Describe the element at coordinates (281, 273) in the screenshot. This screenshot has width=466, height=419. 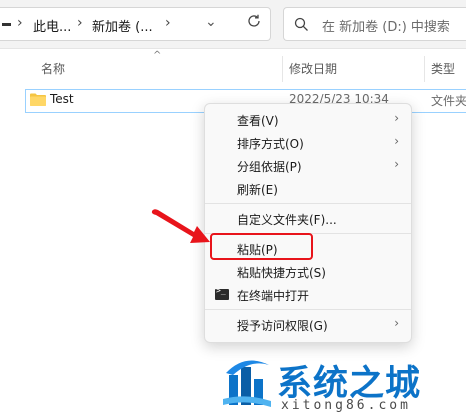
I see `menu-item-label: 粘贴快捷方式(S)` at that location.